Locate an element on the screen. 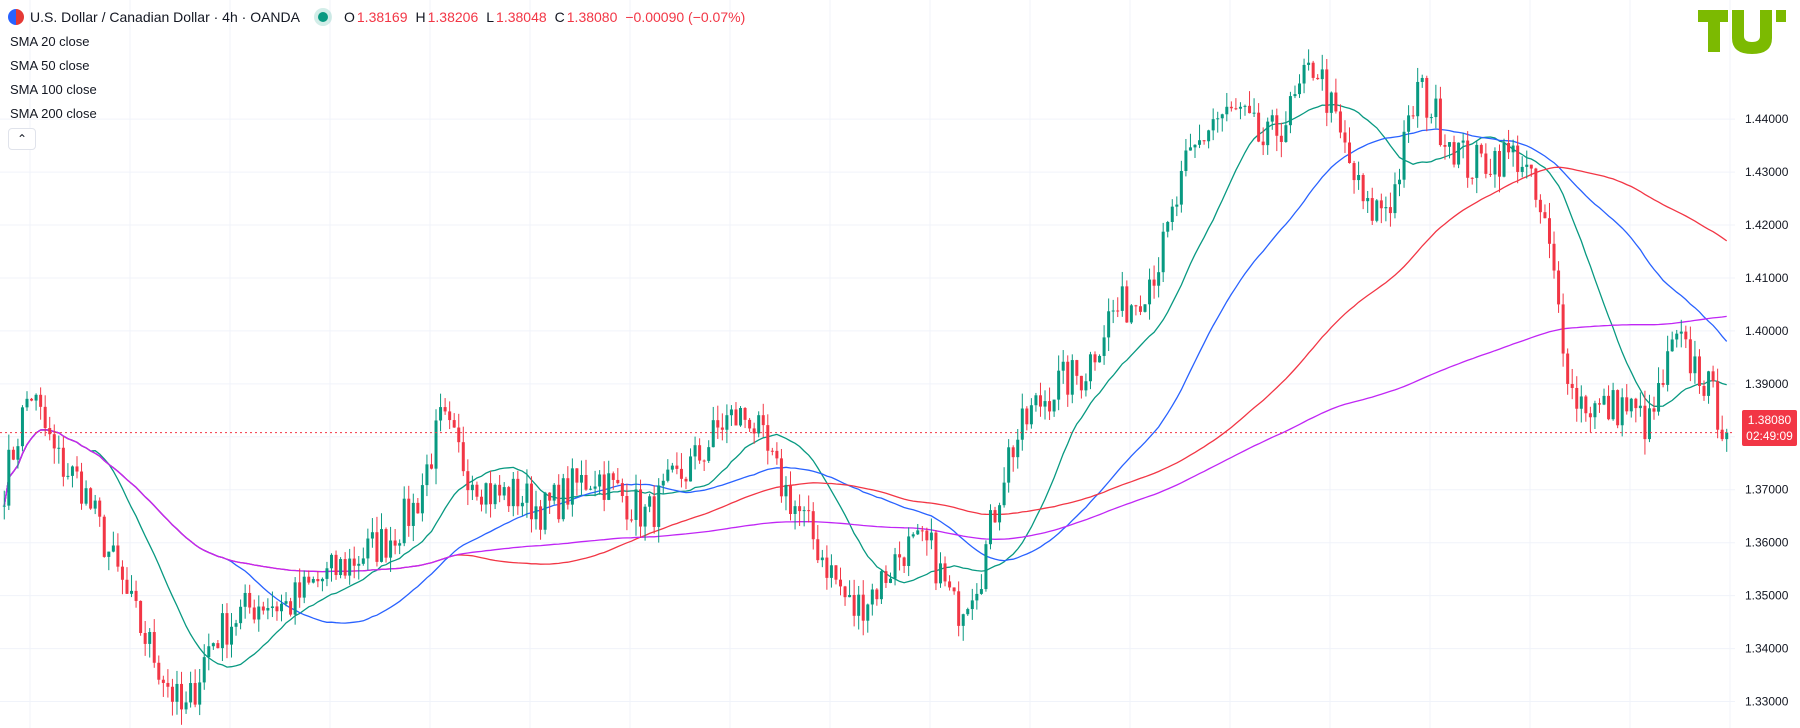 This screenshot has width=1800, height=728. price-tick-label: 1.39000 is located at coordinates (1767, 384).